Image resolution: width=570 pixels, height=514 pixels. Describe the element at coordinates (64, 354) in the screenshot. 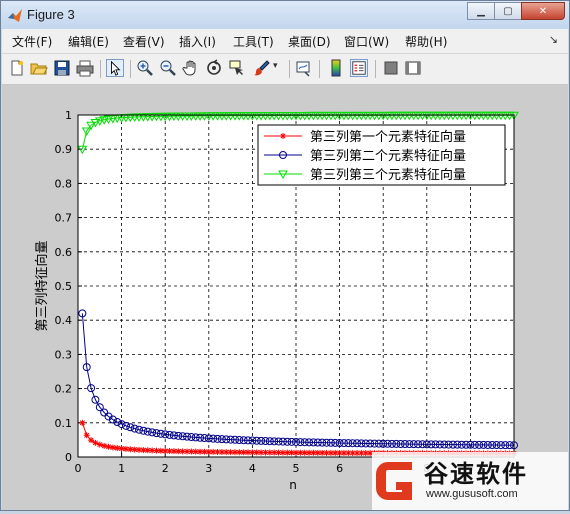

I see `y-tick-label: 0.3` at that location.